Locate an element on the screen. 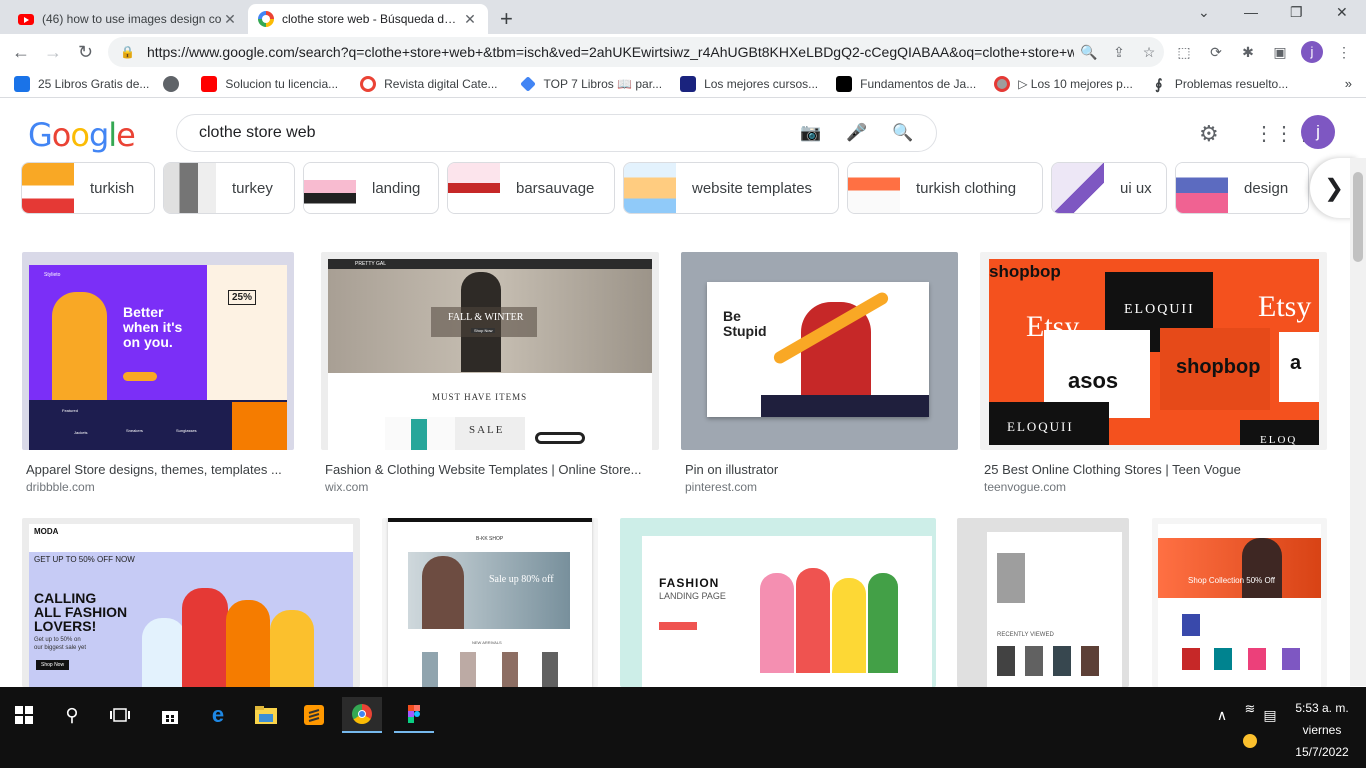  result-title: Pin on illustrator is located at coordinates (821, 469).